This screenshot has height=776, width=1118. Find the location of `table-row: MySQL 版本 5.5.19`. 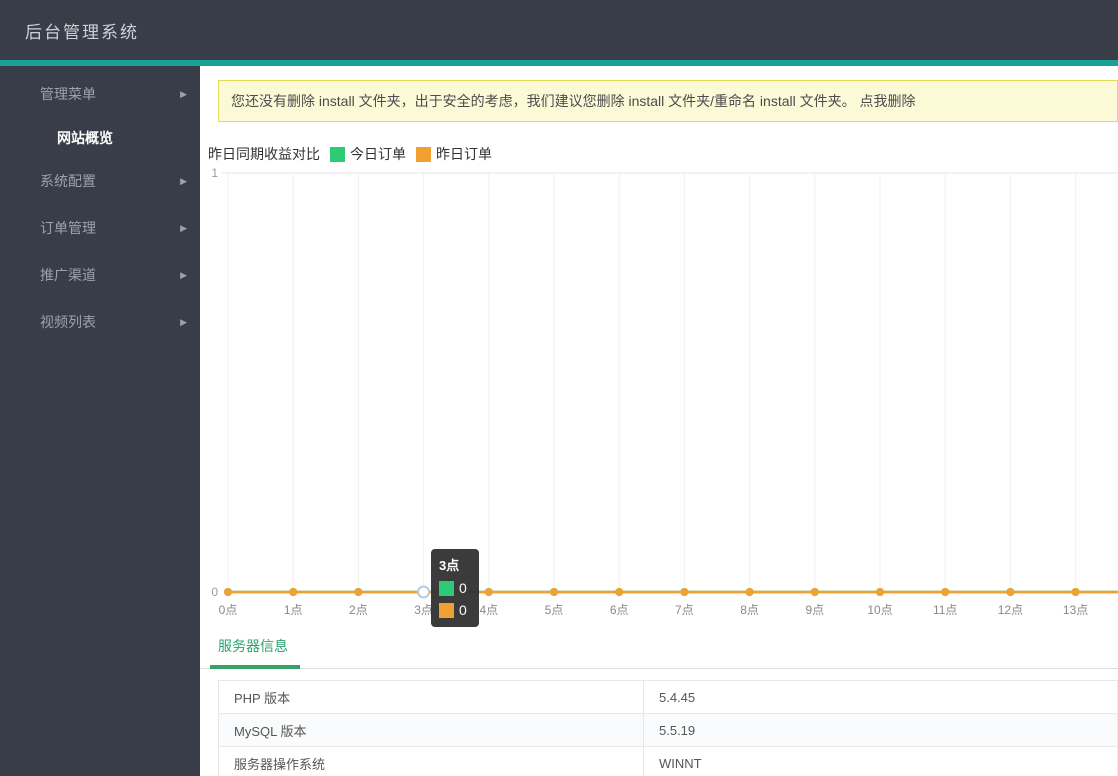

table-row: MySQL 版本 5.5.19 is located at coordinates (668, 730).